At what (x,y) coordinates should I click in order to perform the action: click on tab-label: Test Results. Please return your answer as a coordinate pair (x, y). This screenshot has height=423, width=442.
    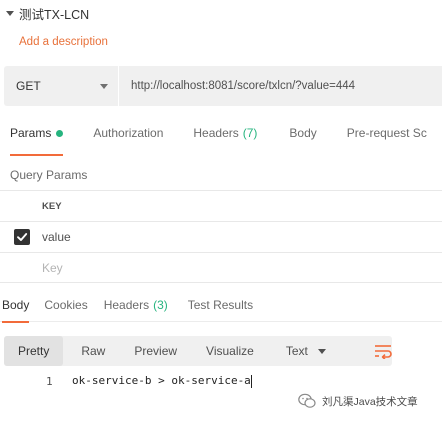
    Looking at the image, I should click on (220, 304).